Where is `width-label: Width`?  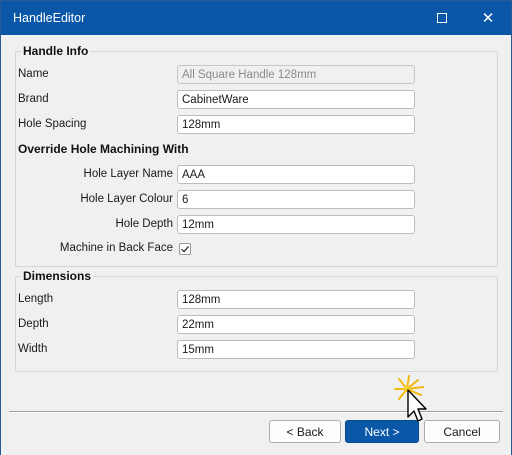 width-label: Width is located at coordinates (33, 349).